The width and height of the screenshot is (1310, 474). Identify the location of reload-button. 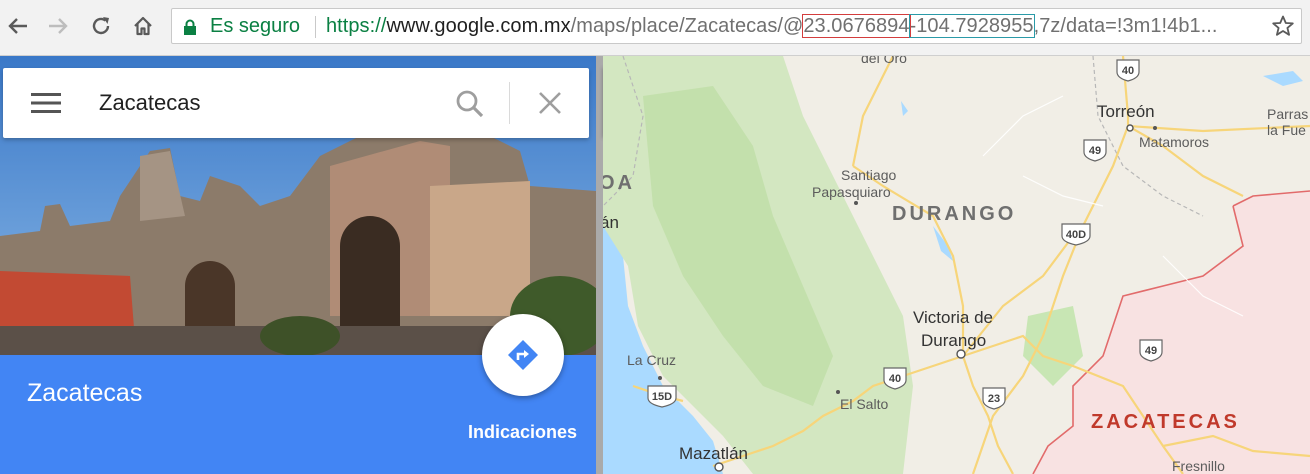
(101, 26).